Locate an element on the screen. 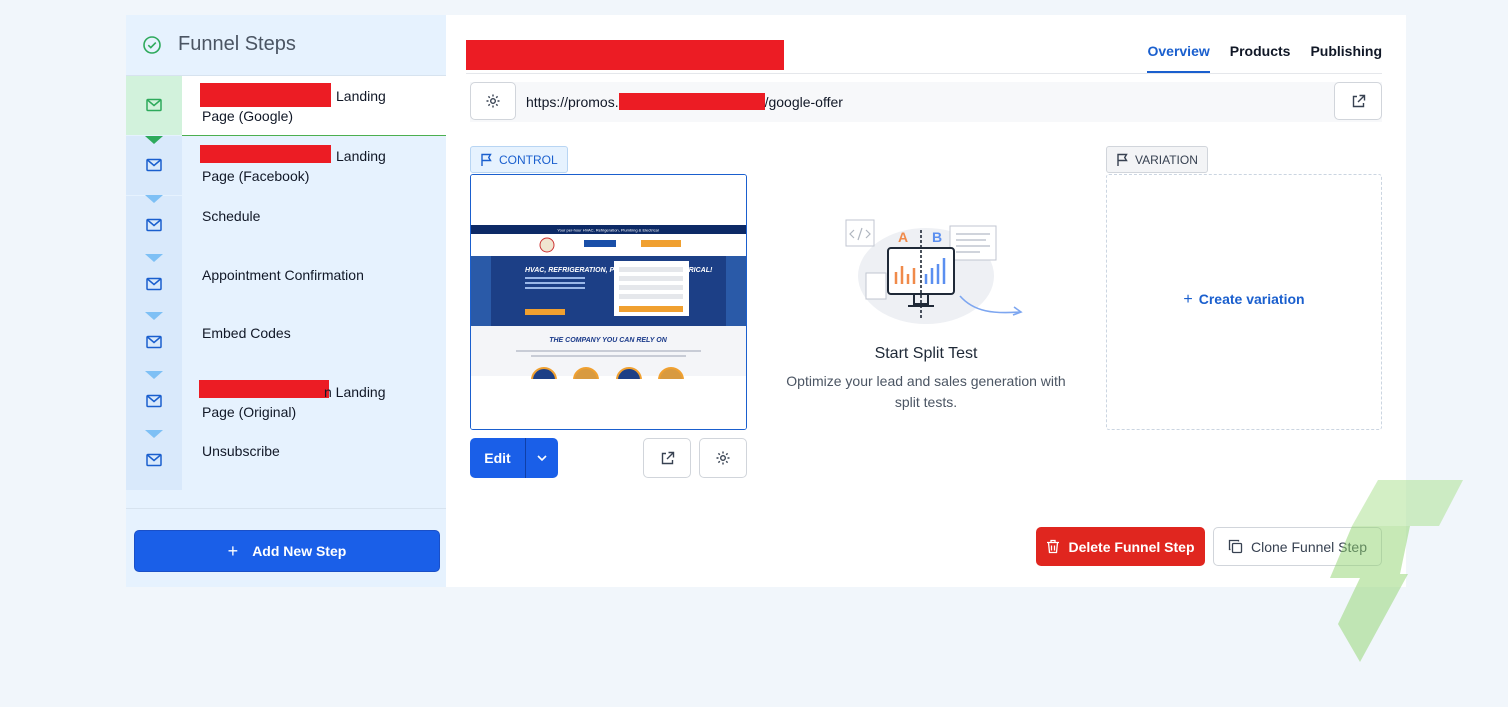 The width and height of the screenshot is (1508, 707). edit-button-group: Edit is located at coordinates (514, 458).